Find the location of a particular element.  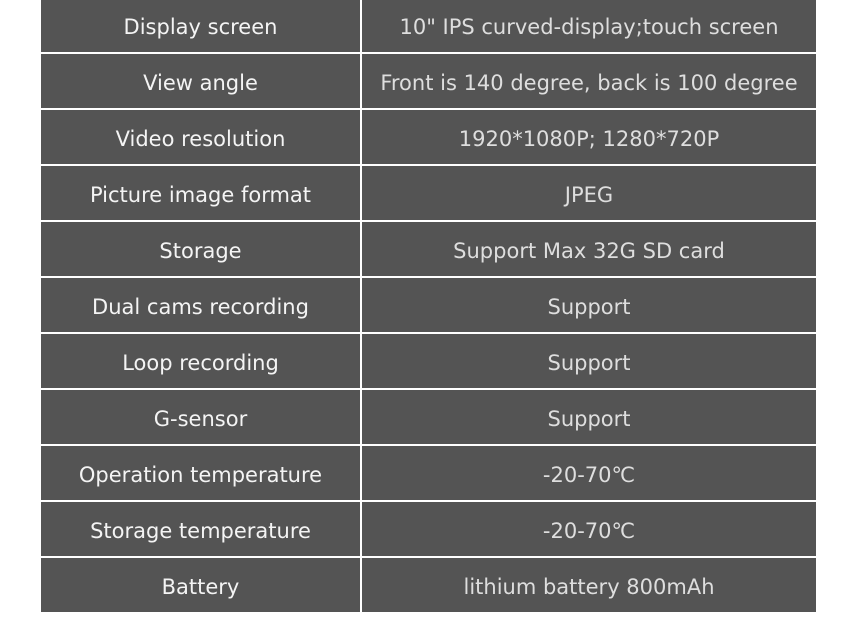

table-row: Storage temperature -20-70℃ is located at coordinates (428, 529).